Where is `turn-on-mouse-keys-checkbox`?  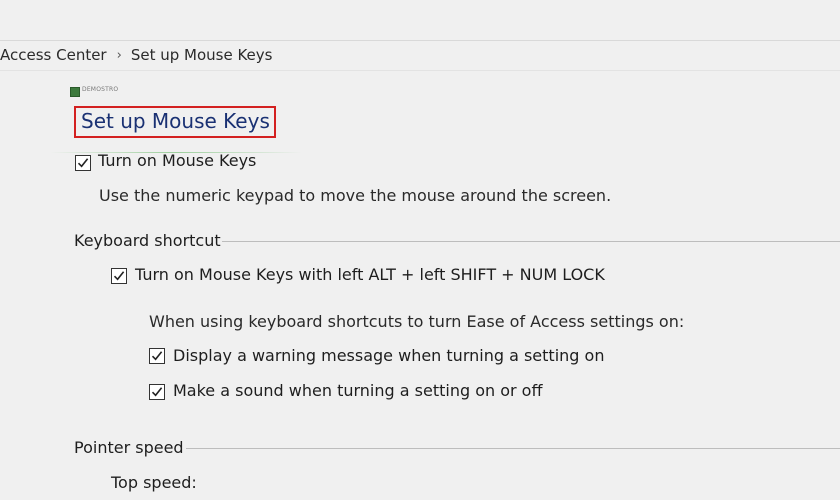
turn-on-mouse-keys-checkbox is located at coordinates (83, 163).